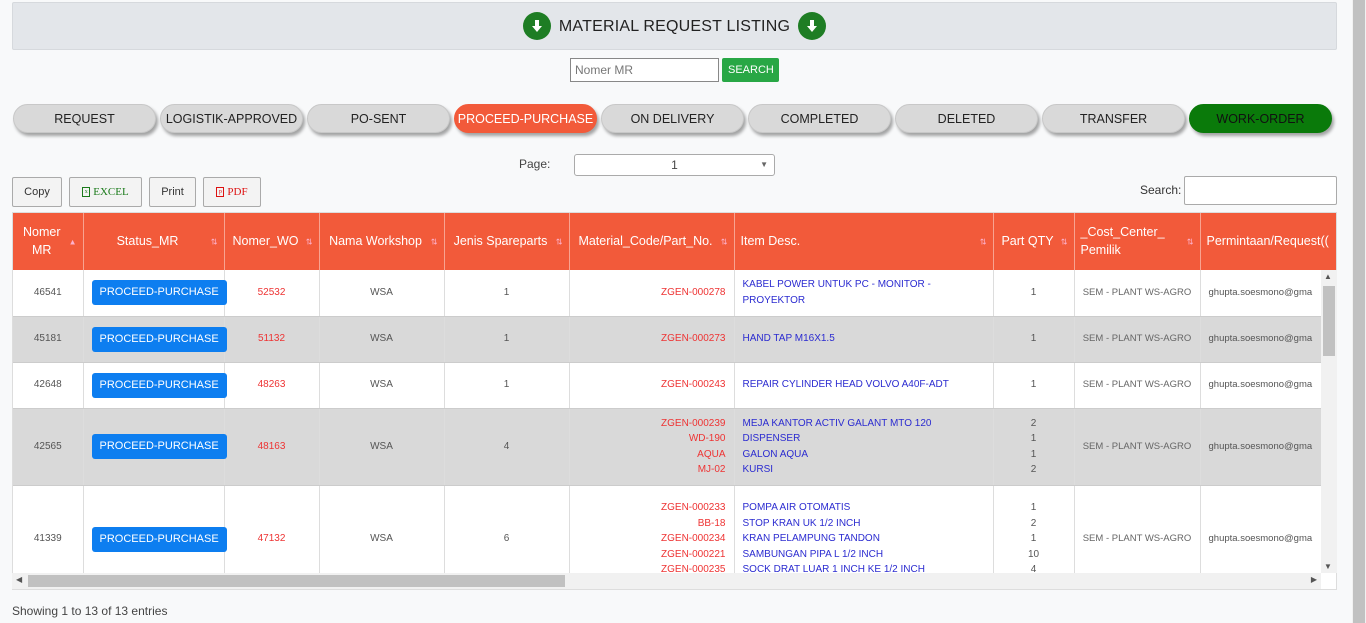 This screenshot has width=1366, height=623. I want to click on page-scrollbar, so click(1359, 311).